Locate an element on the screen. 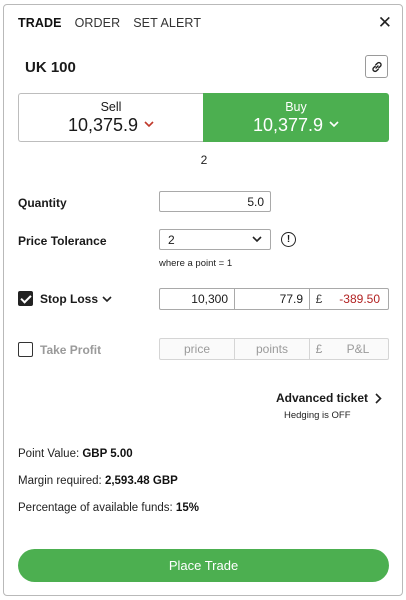 This screenshot has width=406, height=600. chevron-right-icon is located at coordinates (378, 398).